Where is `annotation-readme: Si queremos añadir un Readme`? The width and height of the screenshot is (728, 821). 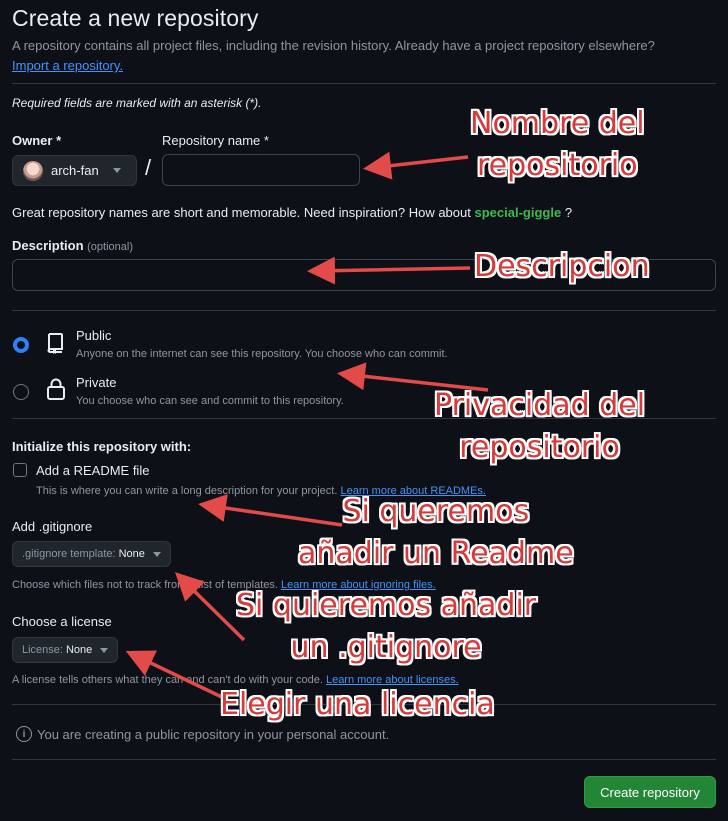
annotation-readme: Si queremos añadir un Readme is located at coordinates (436, 533).